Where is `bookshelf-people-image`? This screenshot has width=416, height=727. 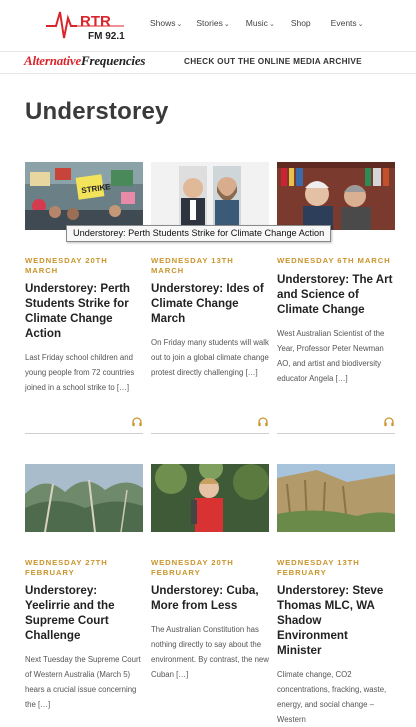 bookshelf-people-image is located at coordinates (336, 196).